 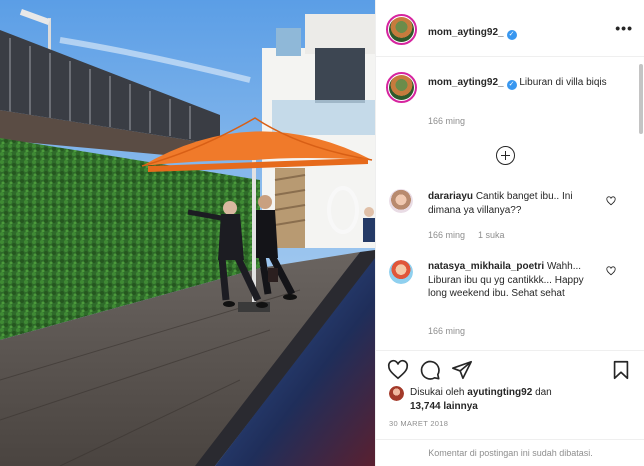 I want to click on likes-prefix: Disukai oleh, so click(x=437, y=392).